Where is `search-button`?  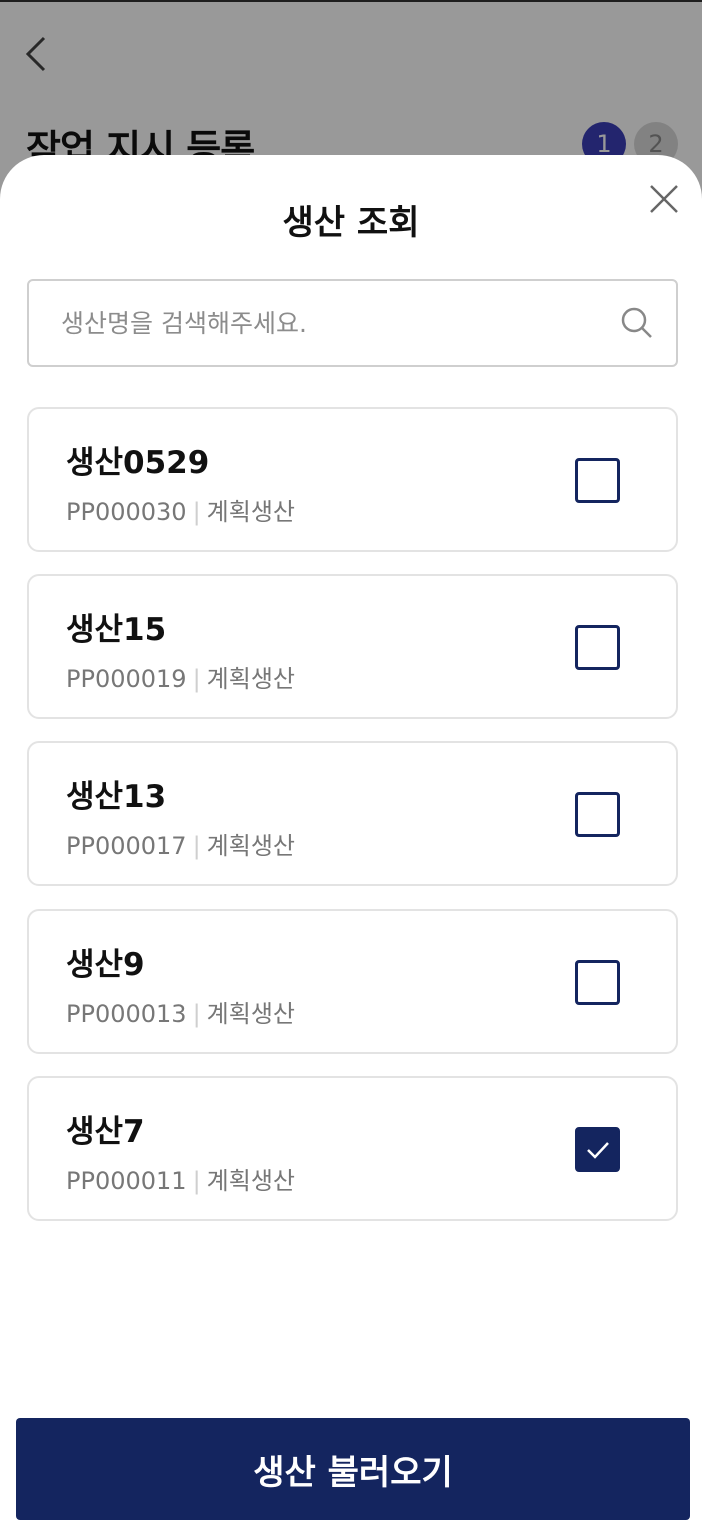
search-button is located at coordinates (637, 323).